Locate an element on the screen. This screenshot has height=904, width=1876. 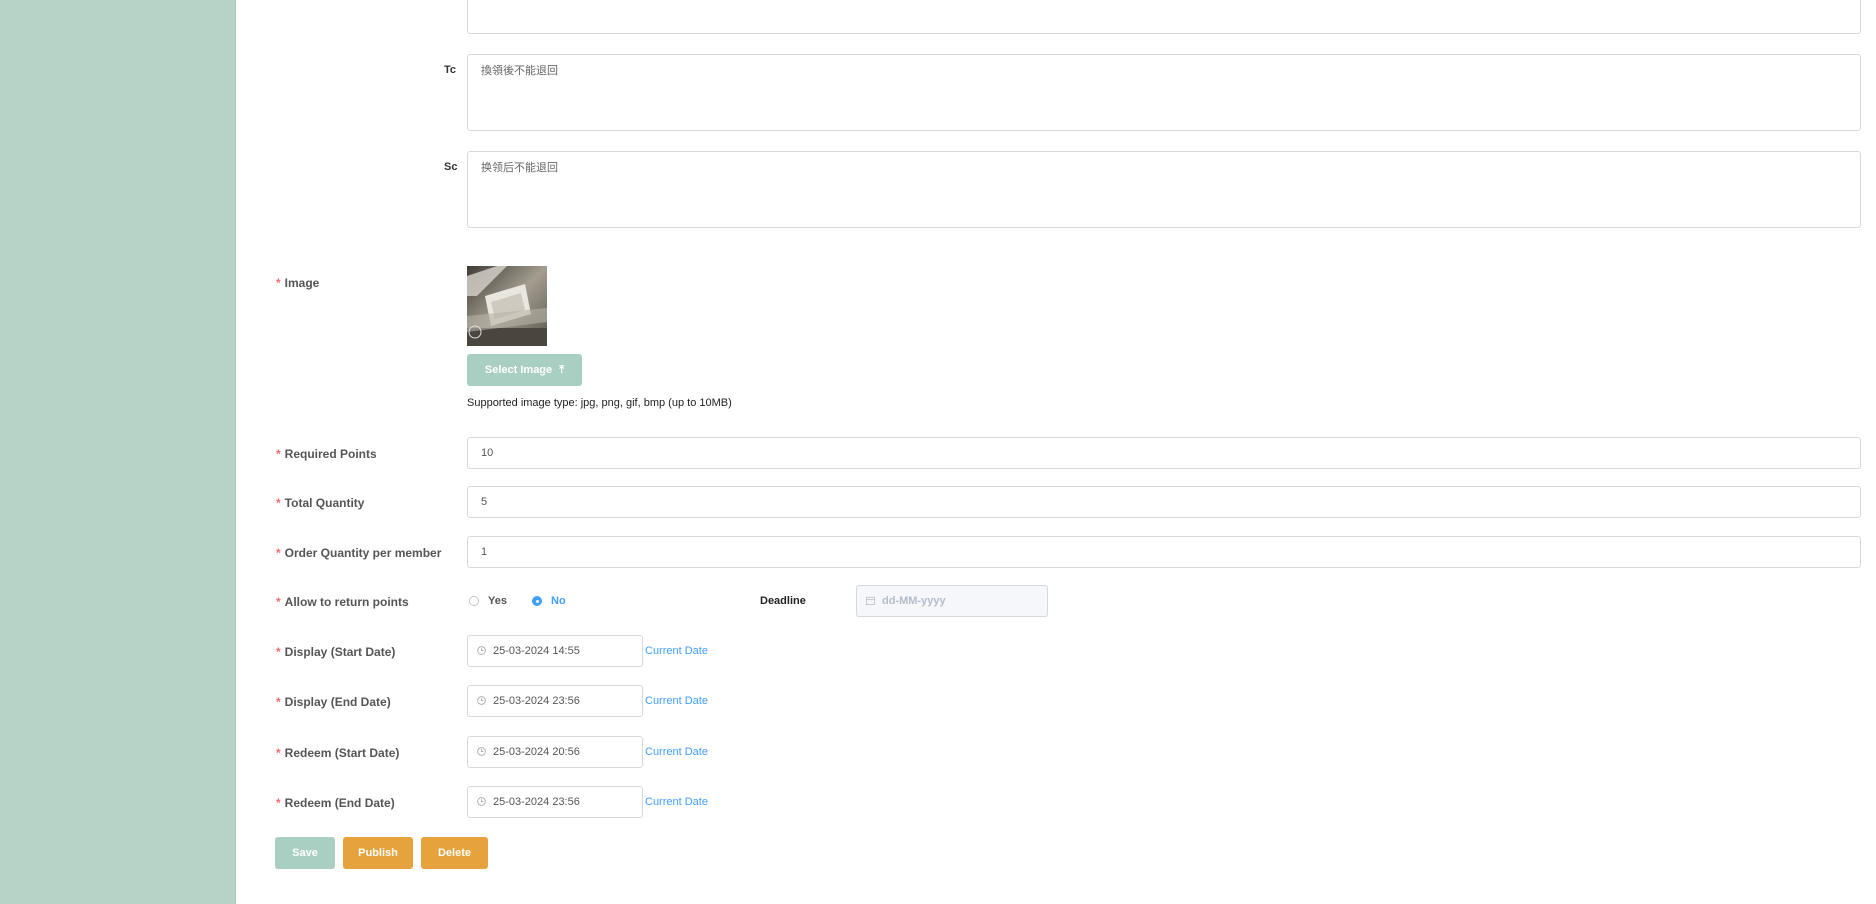
select-image-button: Select Image ⤒ is located at coordinates (524, 370).